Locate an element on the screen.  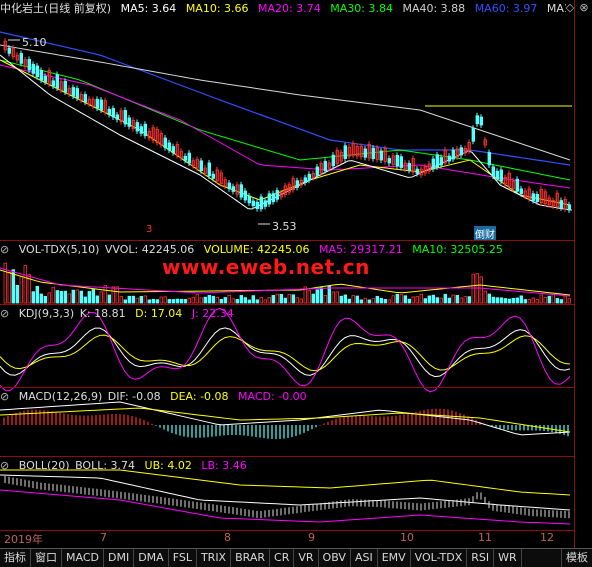
stock-title: 中化岩土(日线 前复权) is located at coordinates (56, 8).